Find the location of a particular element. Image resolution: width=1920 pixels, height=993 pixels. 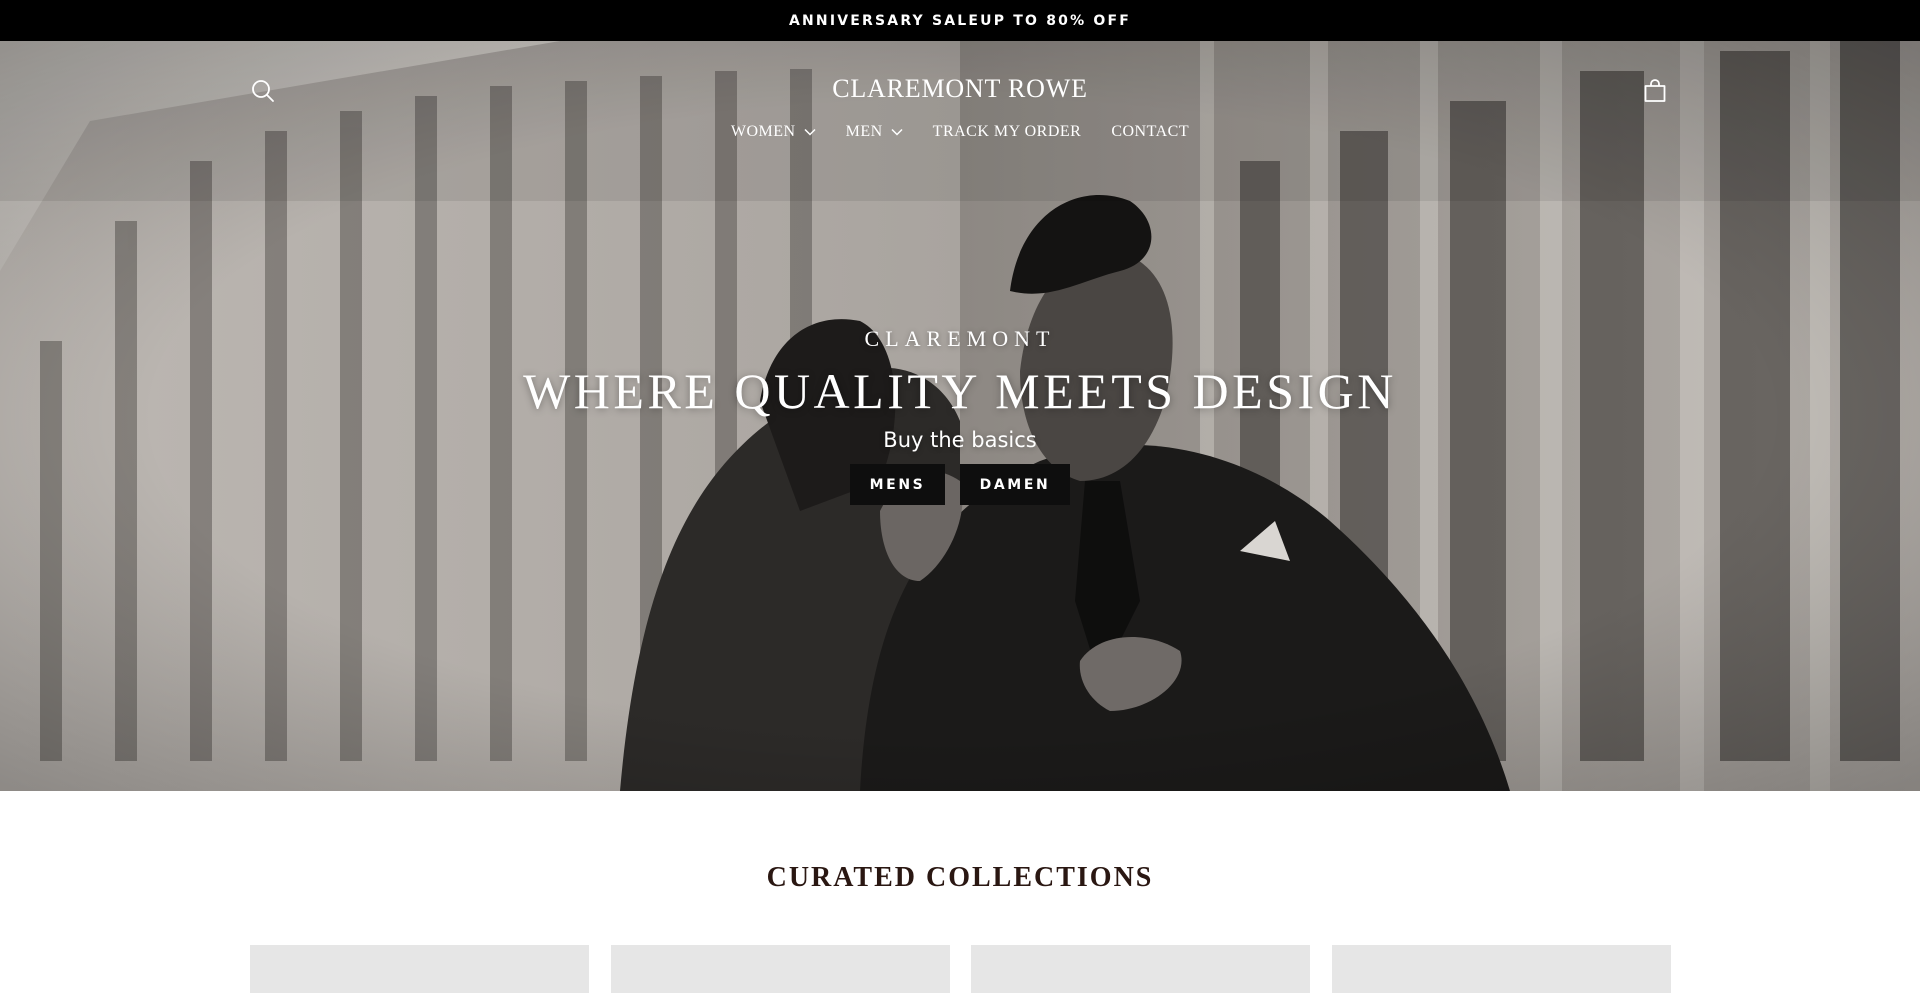

nav-item-label: WOMEN is located at coordinates (763, 131).